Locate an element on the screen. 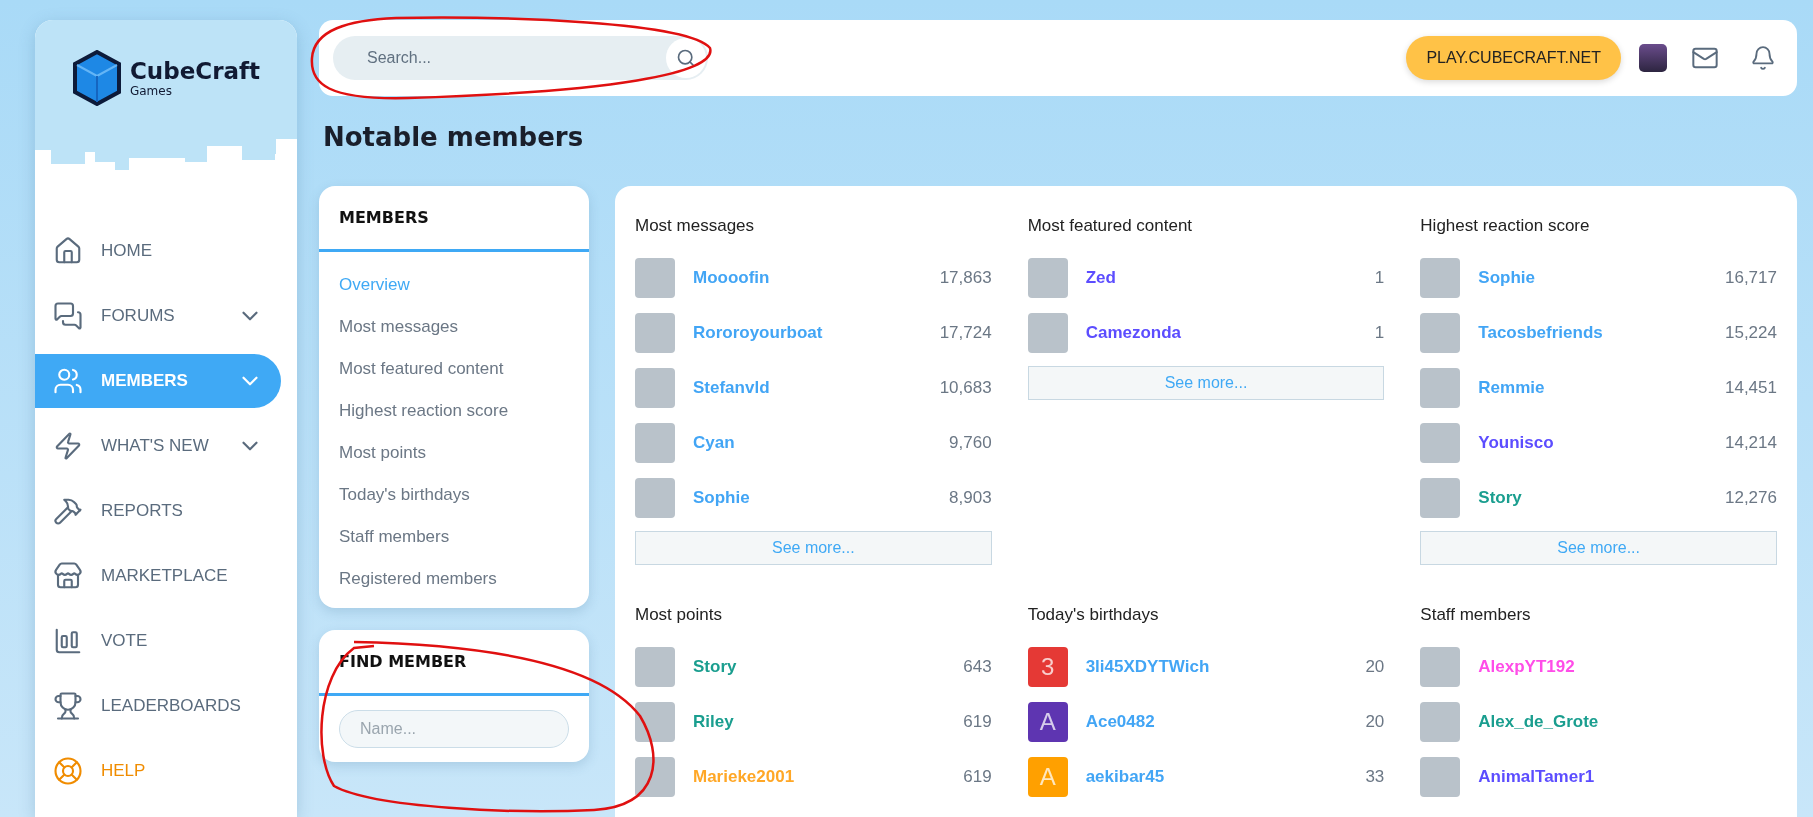 The image size is (1813, 817). member-count: 17,863 is located at coordinates (965, 277).